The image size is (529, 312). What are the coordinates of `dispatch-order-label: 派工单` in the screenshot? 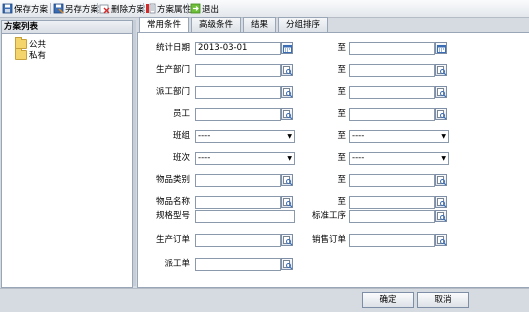 It's located at (177, 264).